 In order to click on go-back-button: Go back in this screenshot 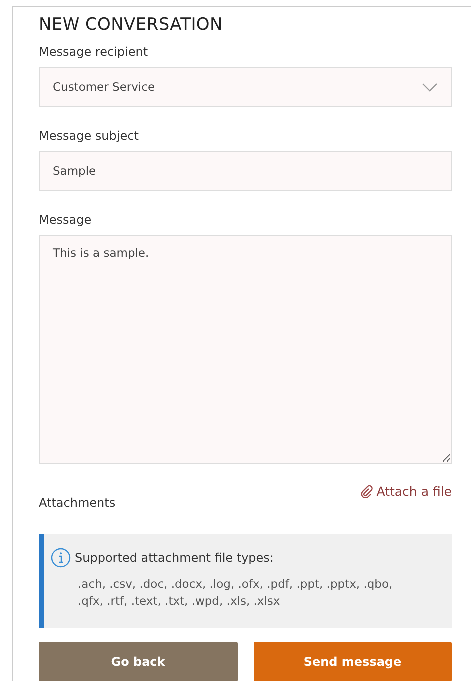, I will do `click(138, 661)`.